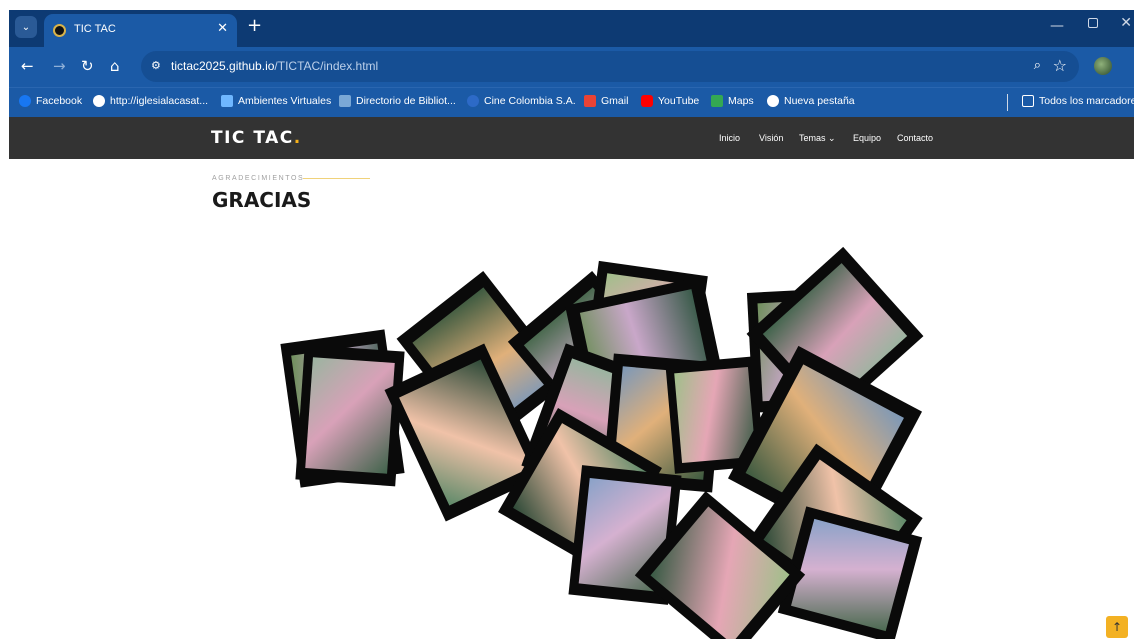 Image resolution: width=1134 pixels, height=639 pixels. Describe the element at coordinates (156, 65) in the screenshot. I see `site-info-icon: ⚙` at that location.